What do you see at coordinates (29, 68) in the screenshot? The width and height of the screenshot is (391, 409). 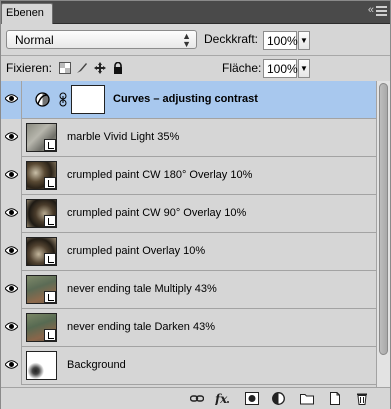 I see `lock-label: Fixieren:` at bounding box center [29, 68].